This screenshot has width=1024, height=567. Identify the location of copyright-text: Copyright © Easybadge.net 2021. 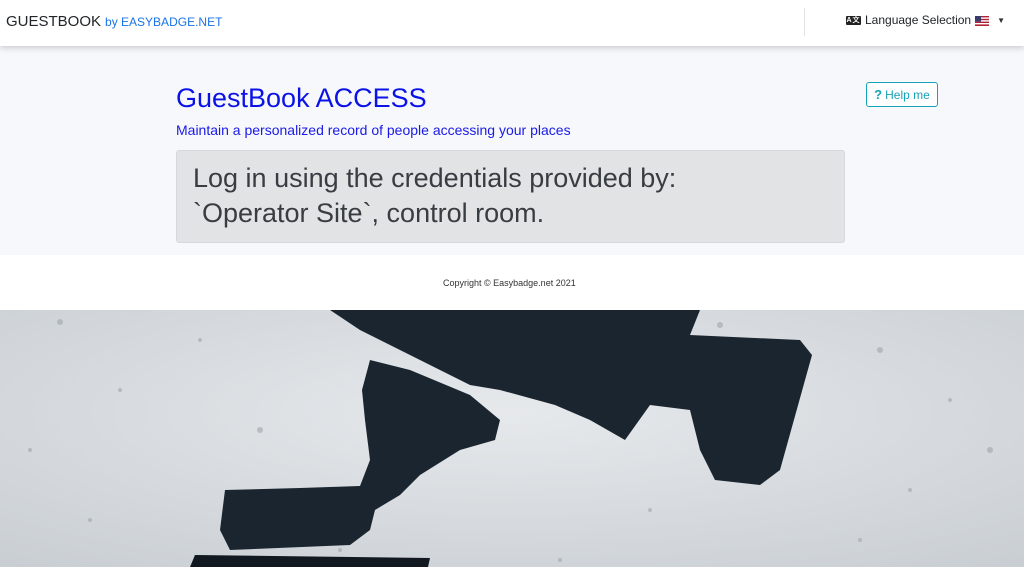
(509, 283).